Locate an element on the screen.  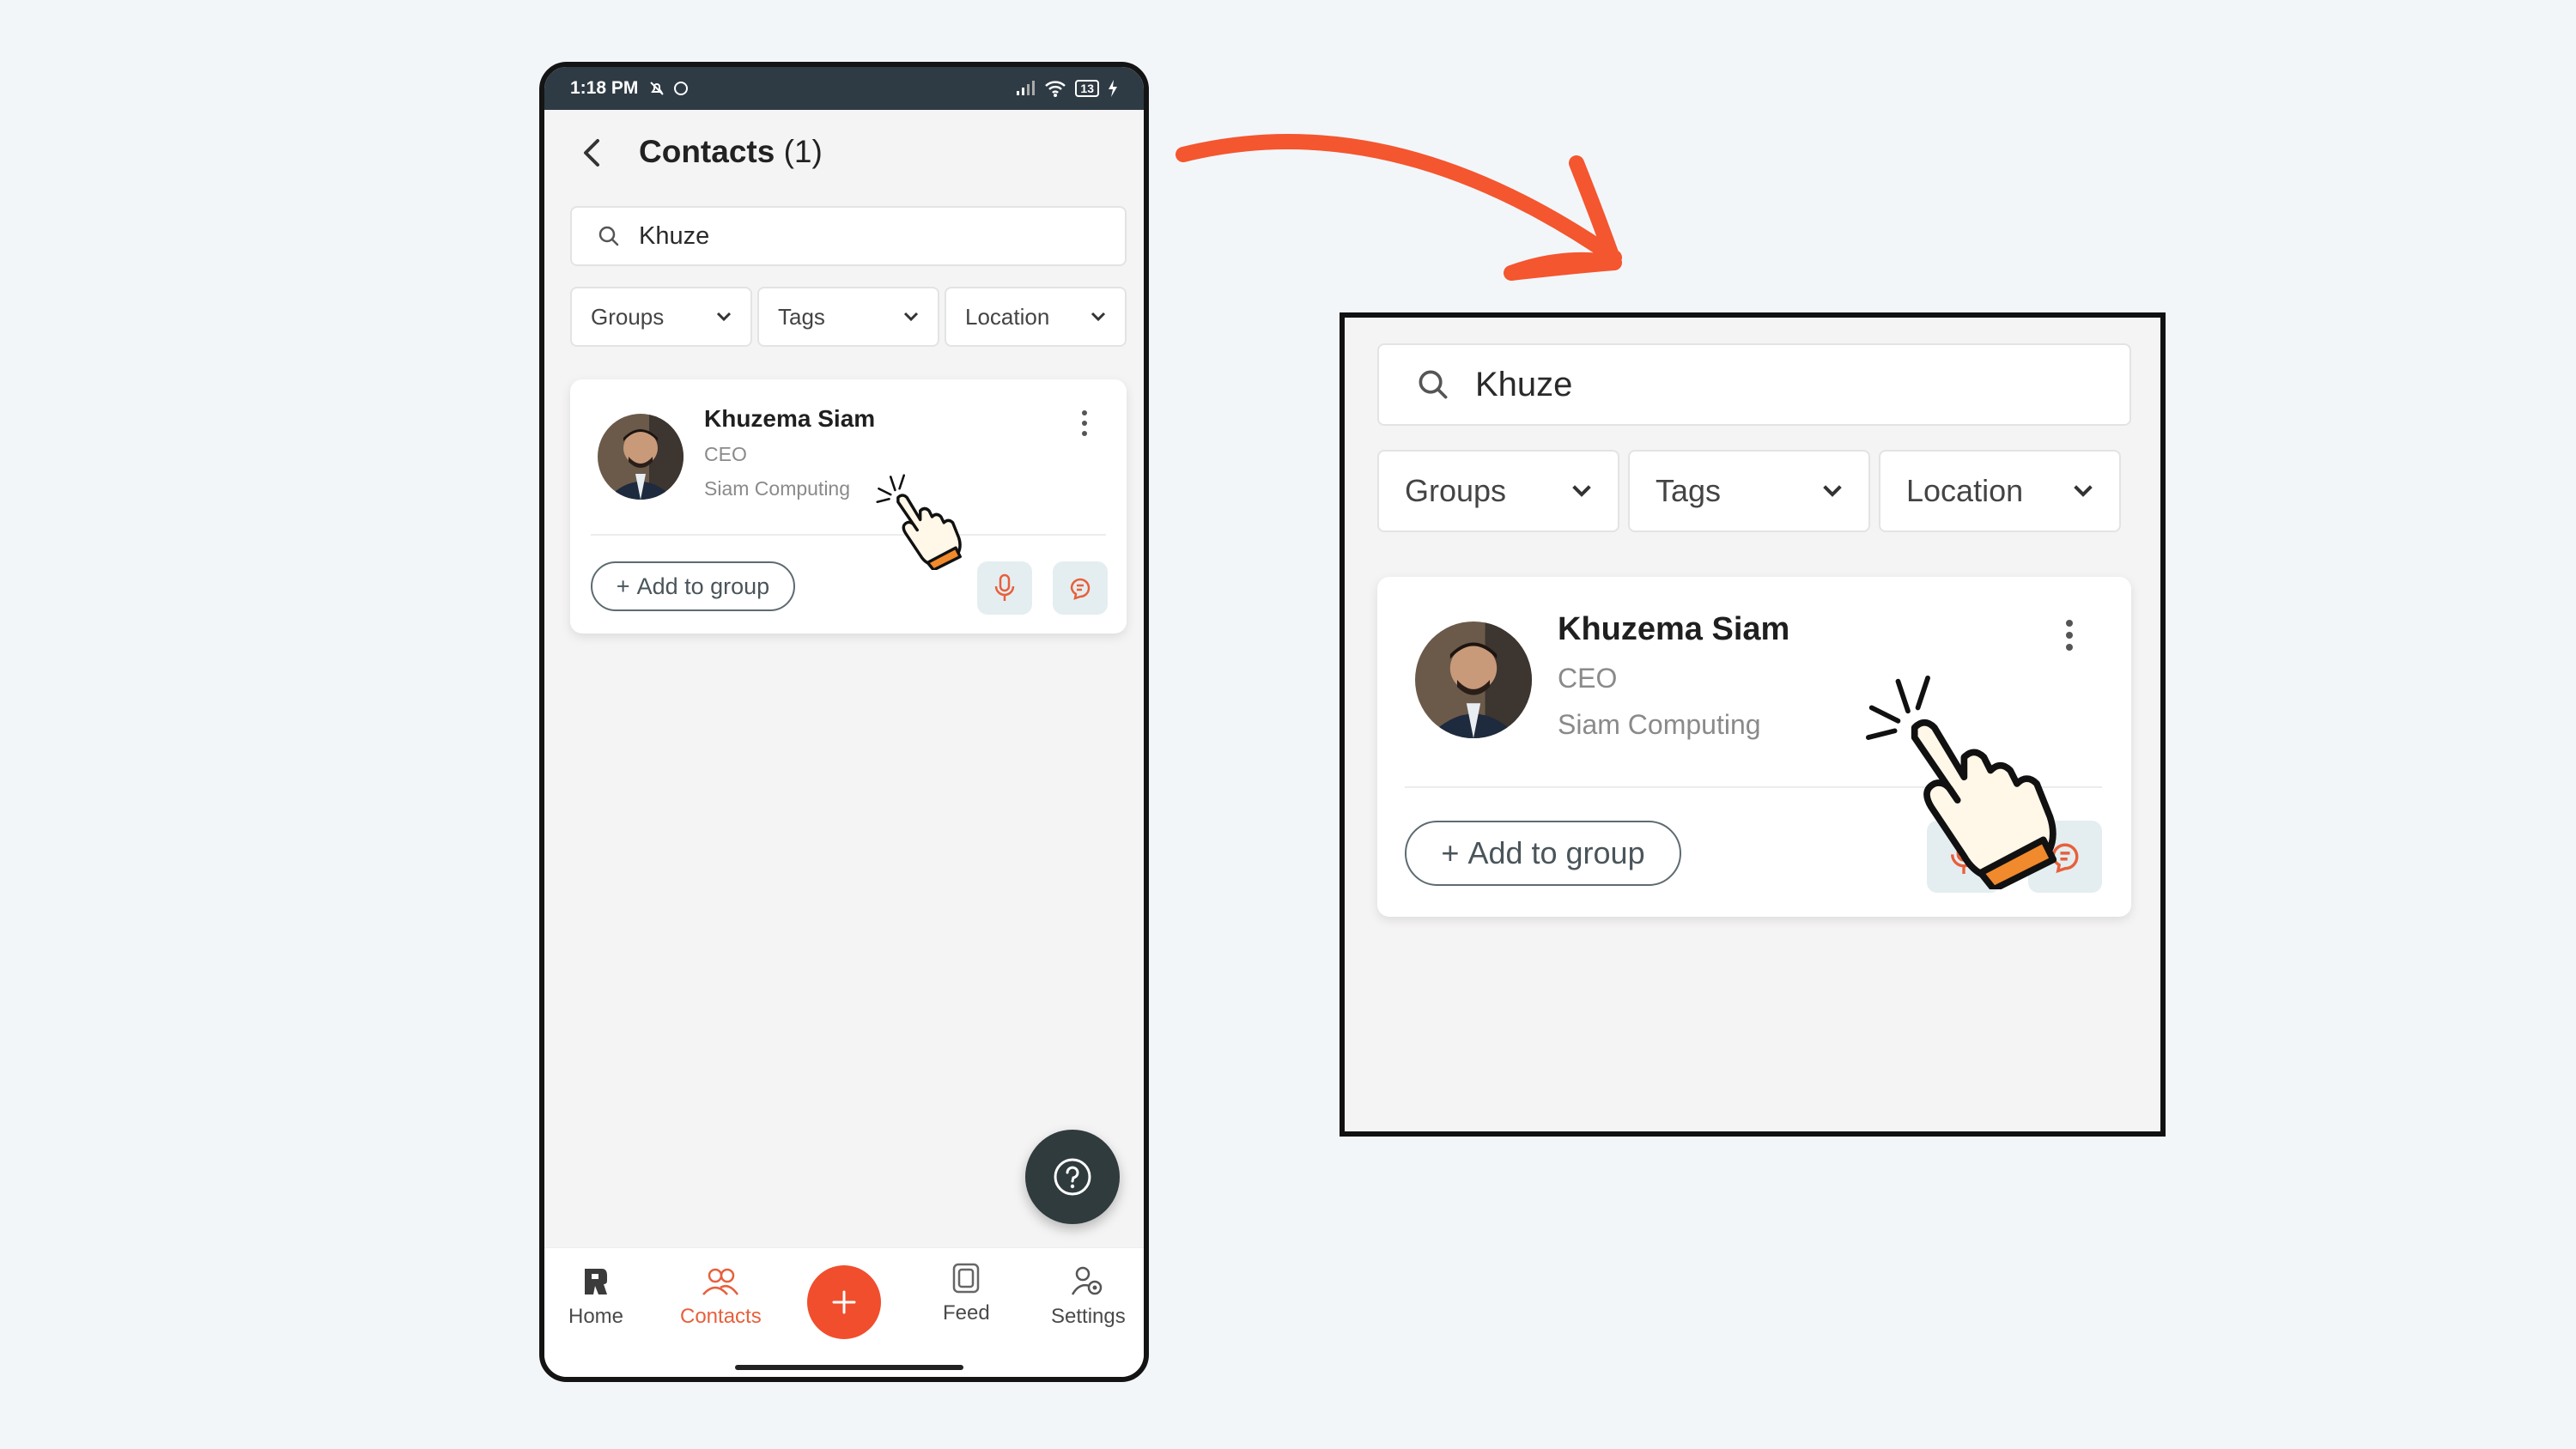
pointer-hand-icon is located at coordinates (1961, 782).